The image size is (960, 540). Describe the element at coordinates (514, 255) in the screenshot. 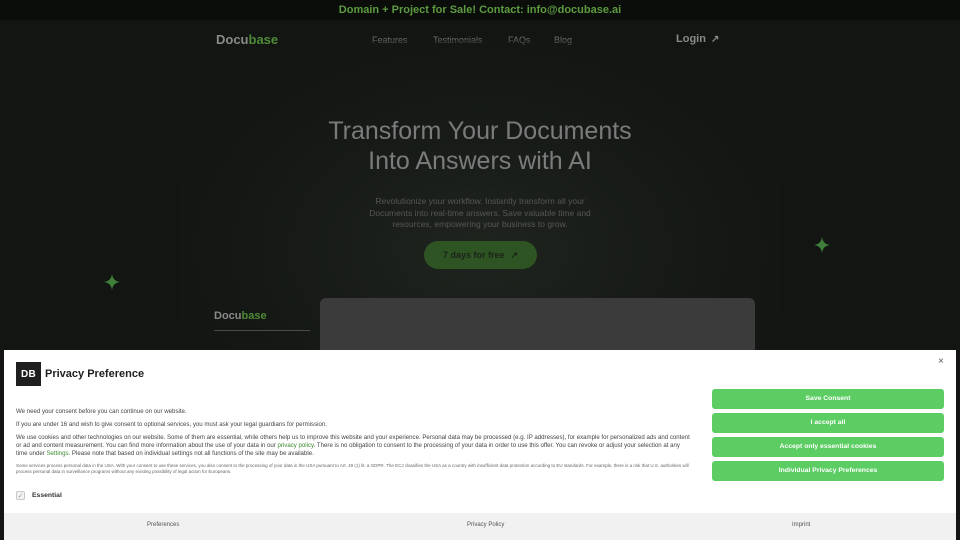

I see `arrow-up-right-icon: ↗` at that location.